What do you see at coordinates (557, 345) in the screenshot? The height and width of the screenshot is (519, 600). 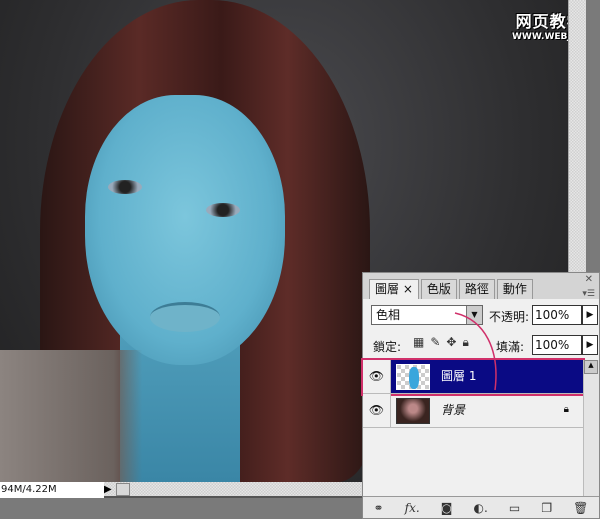 I see `fill-input: 100%` at bounding box center [557, 345].